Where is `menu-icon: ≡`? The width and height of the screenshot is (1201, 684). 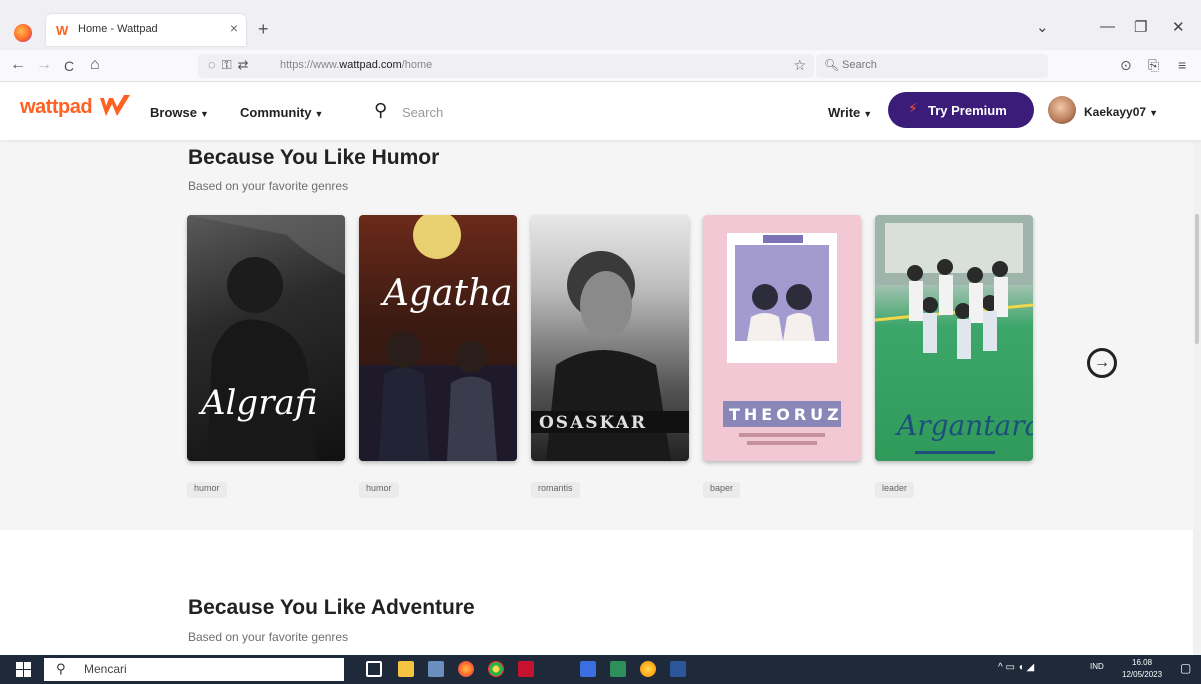 menu-icon: ≡ is located at coordinates (1182, 65).